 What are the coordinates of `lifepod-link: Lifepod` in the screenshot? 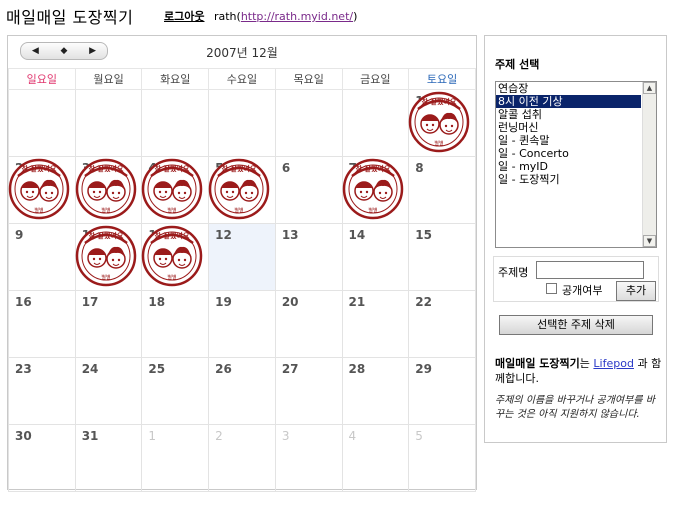 It's located at (613, 363).